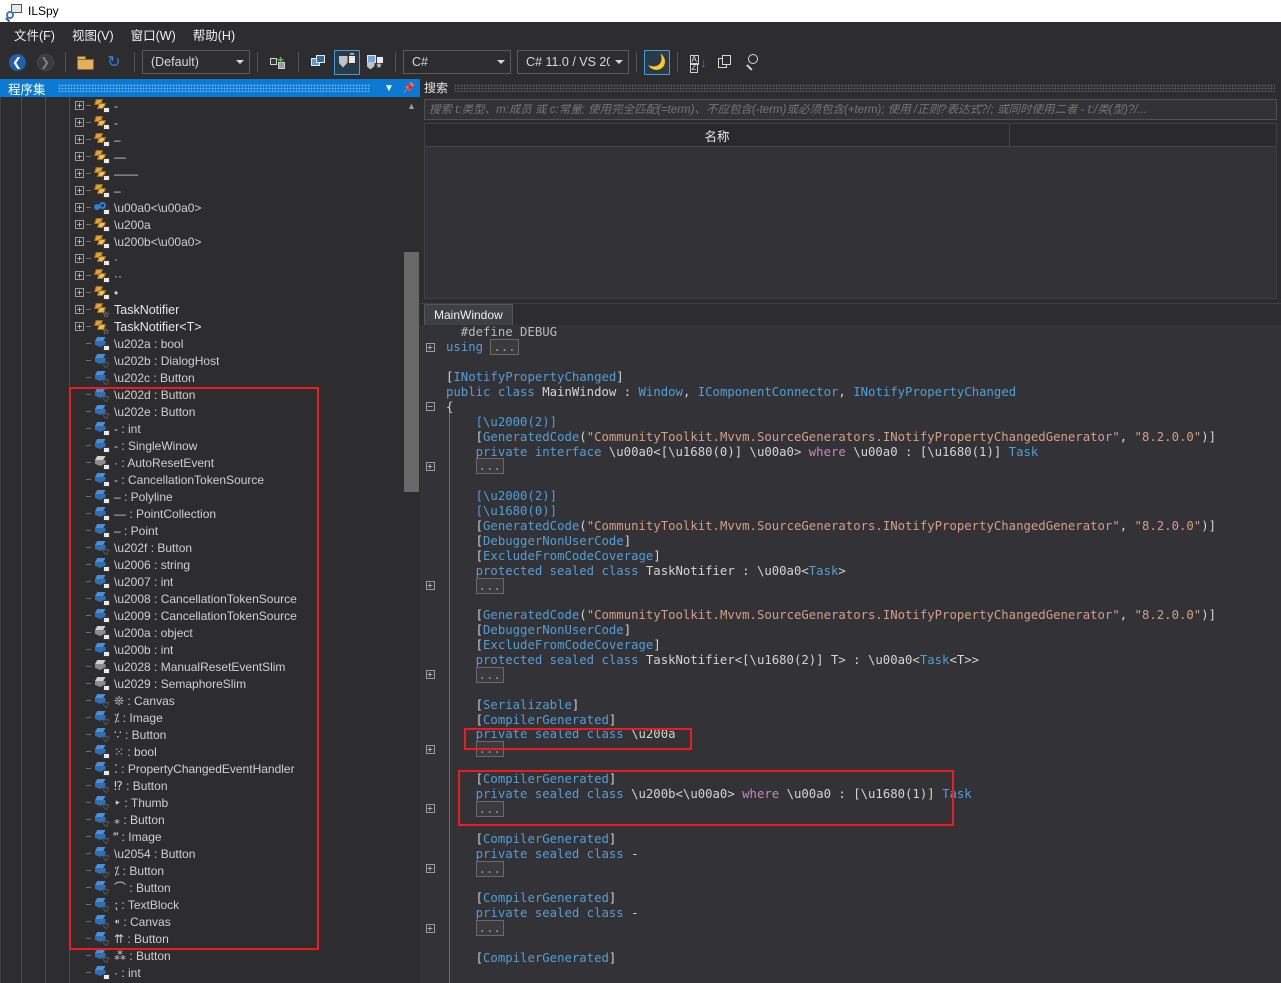  Describe the element at coordinates (210, 632) in the screenshot. I see `tree-item: \u200a : object` at that location.